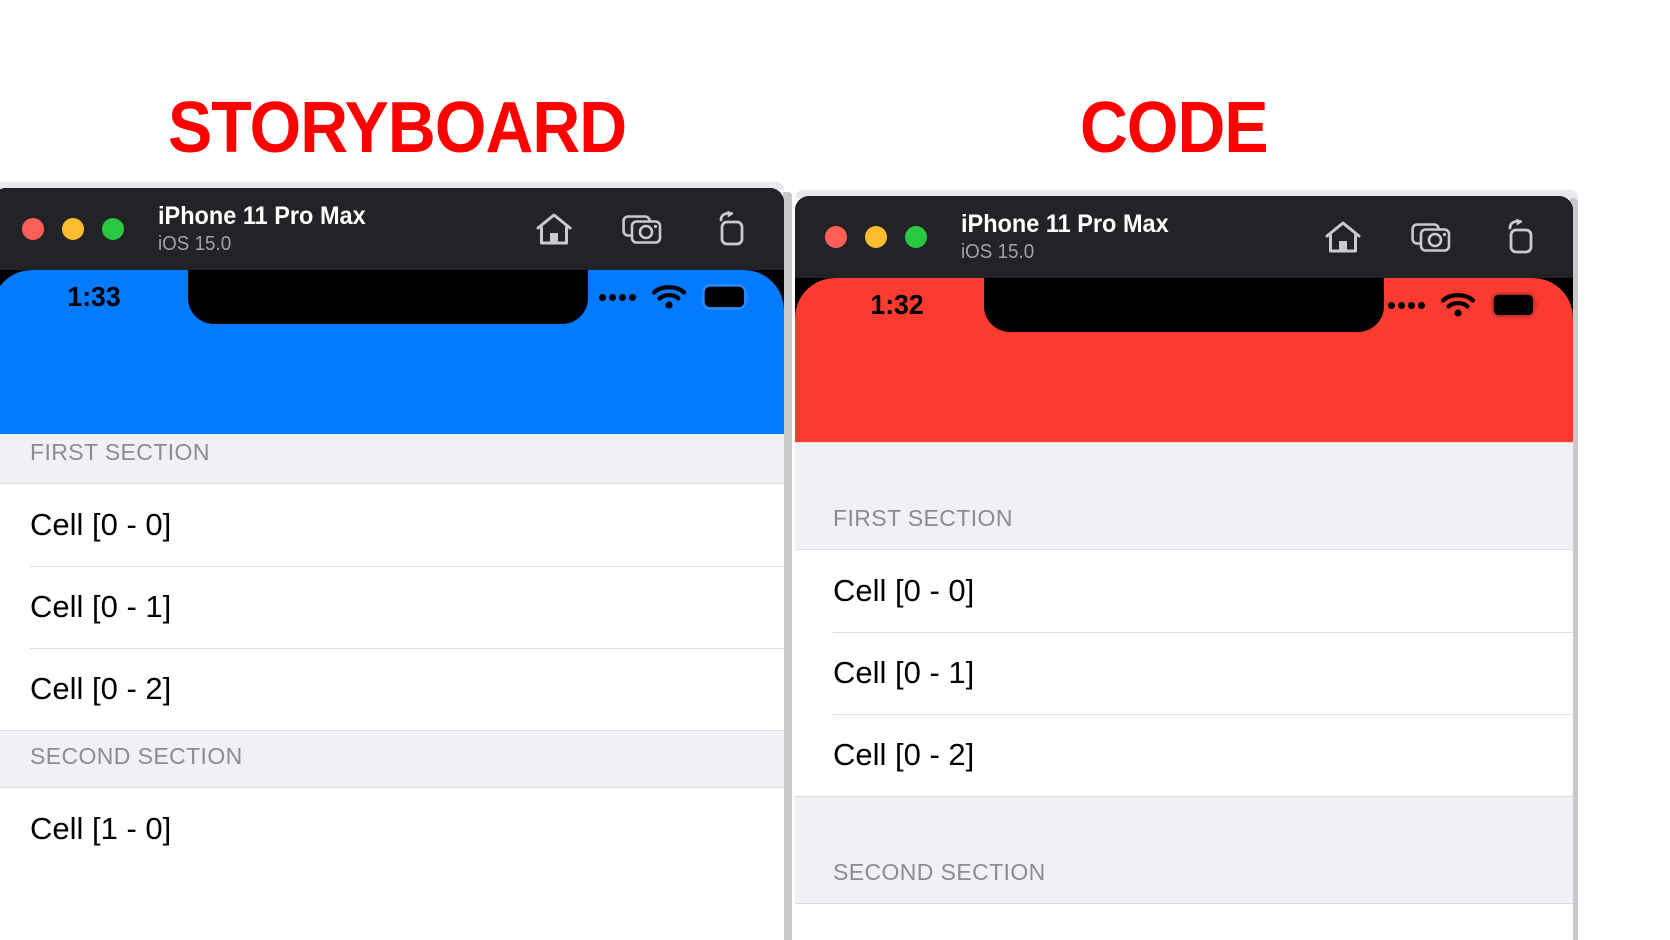 This screenshot has height=940, width=1670. I want to click on caption-code: CODE, so click(1174, 128).